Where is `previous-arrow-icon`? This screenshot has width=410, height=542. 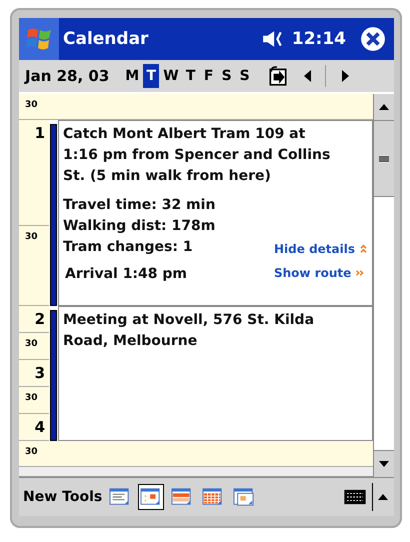
previous-arrow-icon is located at coordinates (307, 76).